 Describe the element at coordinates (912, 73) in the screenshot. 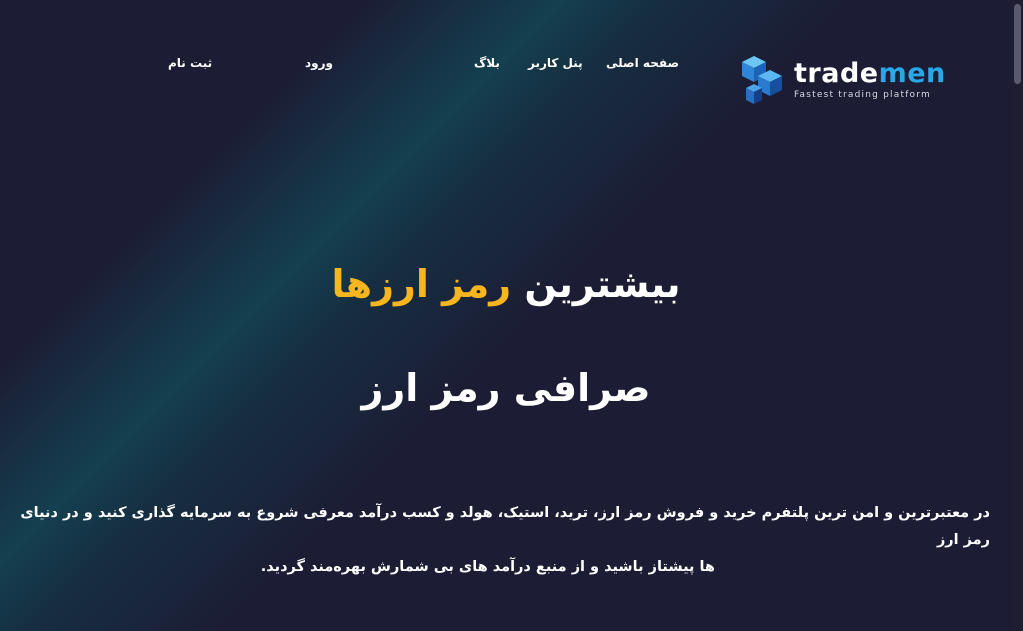

I see `brand-name-part2: men` at that location.